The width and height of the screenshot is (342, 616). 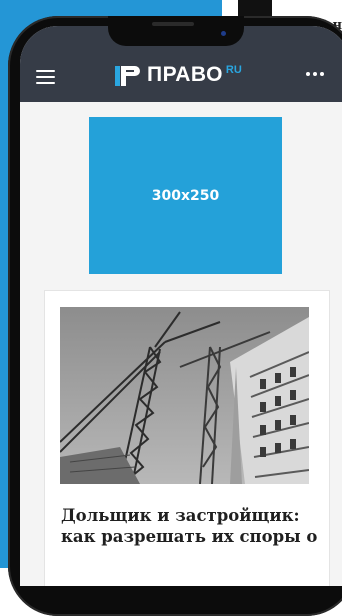 What do you see at coordinates (185, 74) in the screenshot?
I see `logo-text: ПРАВО` at bounding box center [185, 74].